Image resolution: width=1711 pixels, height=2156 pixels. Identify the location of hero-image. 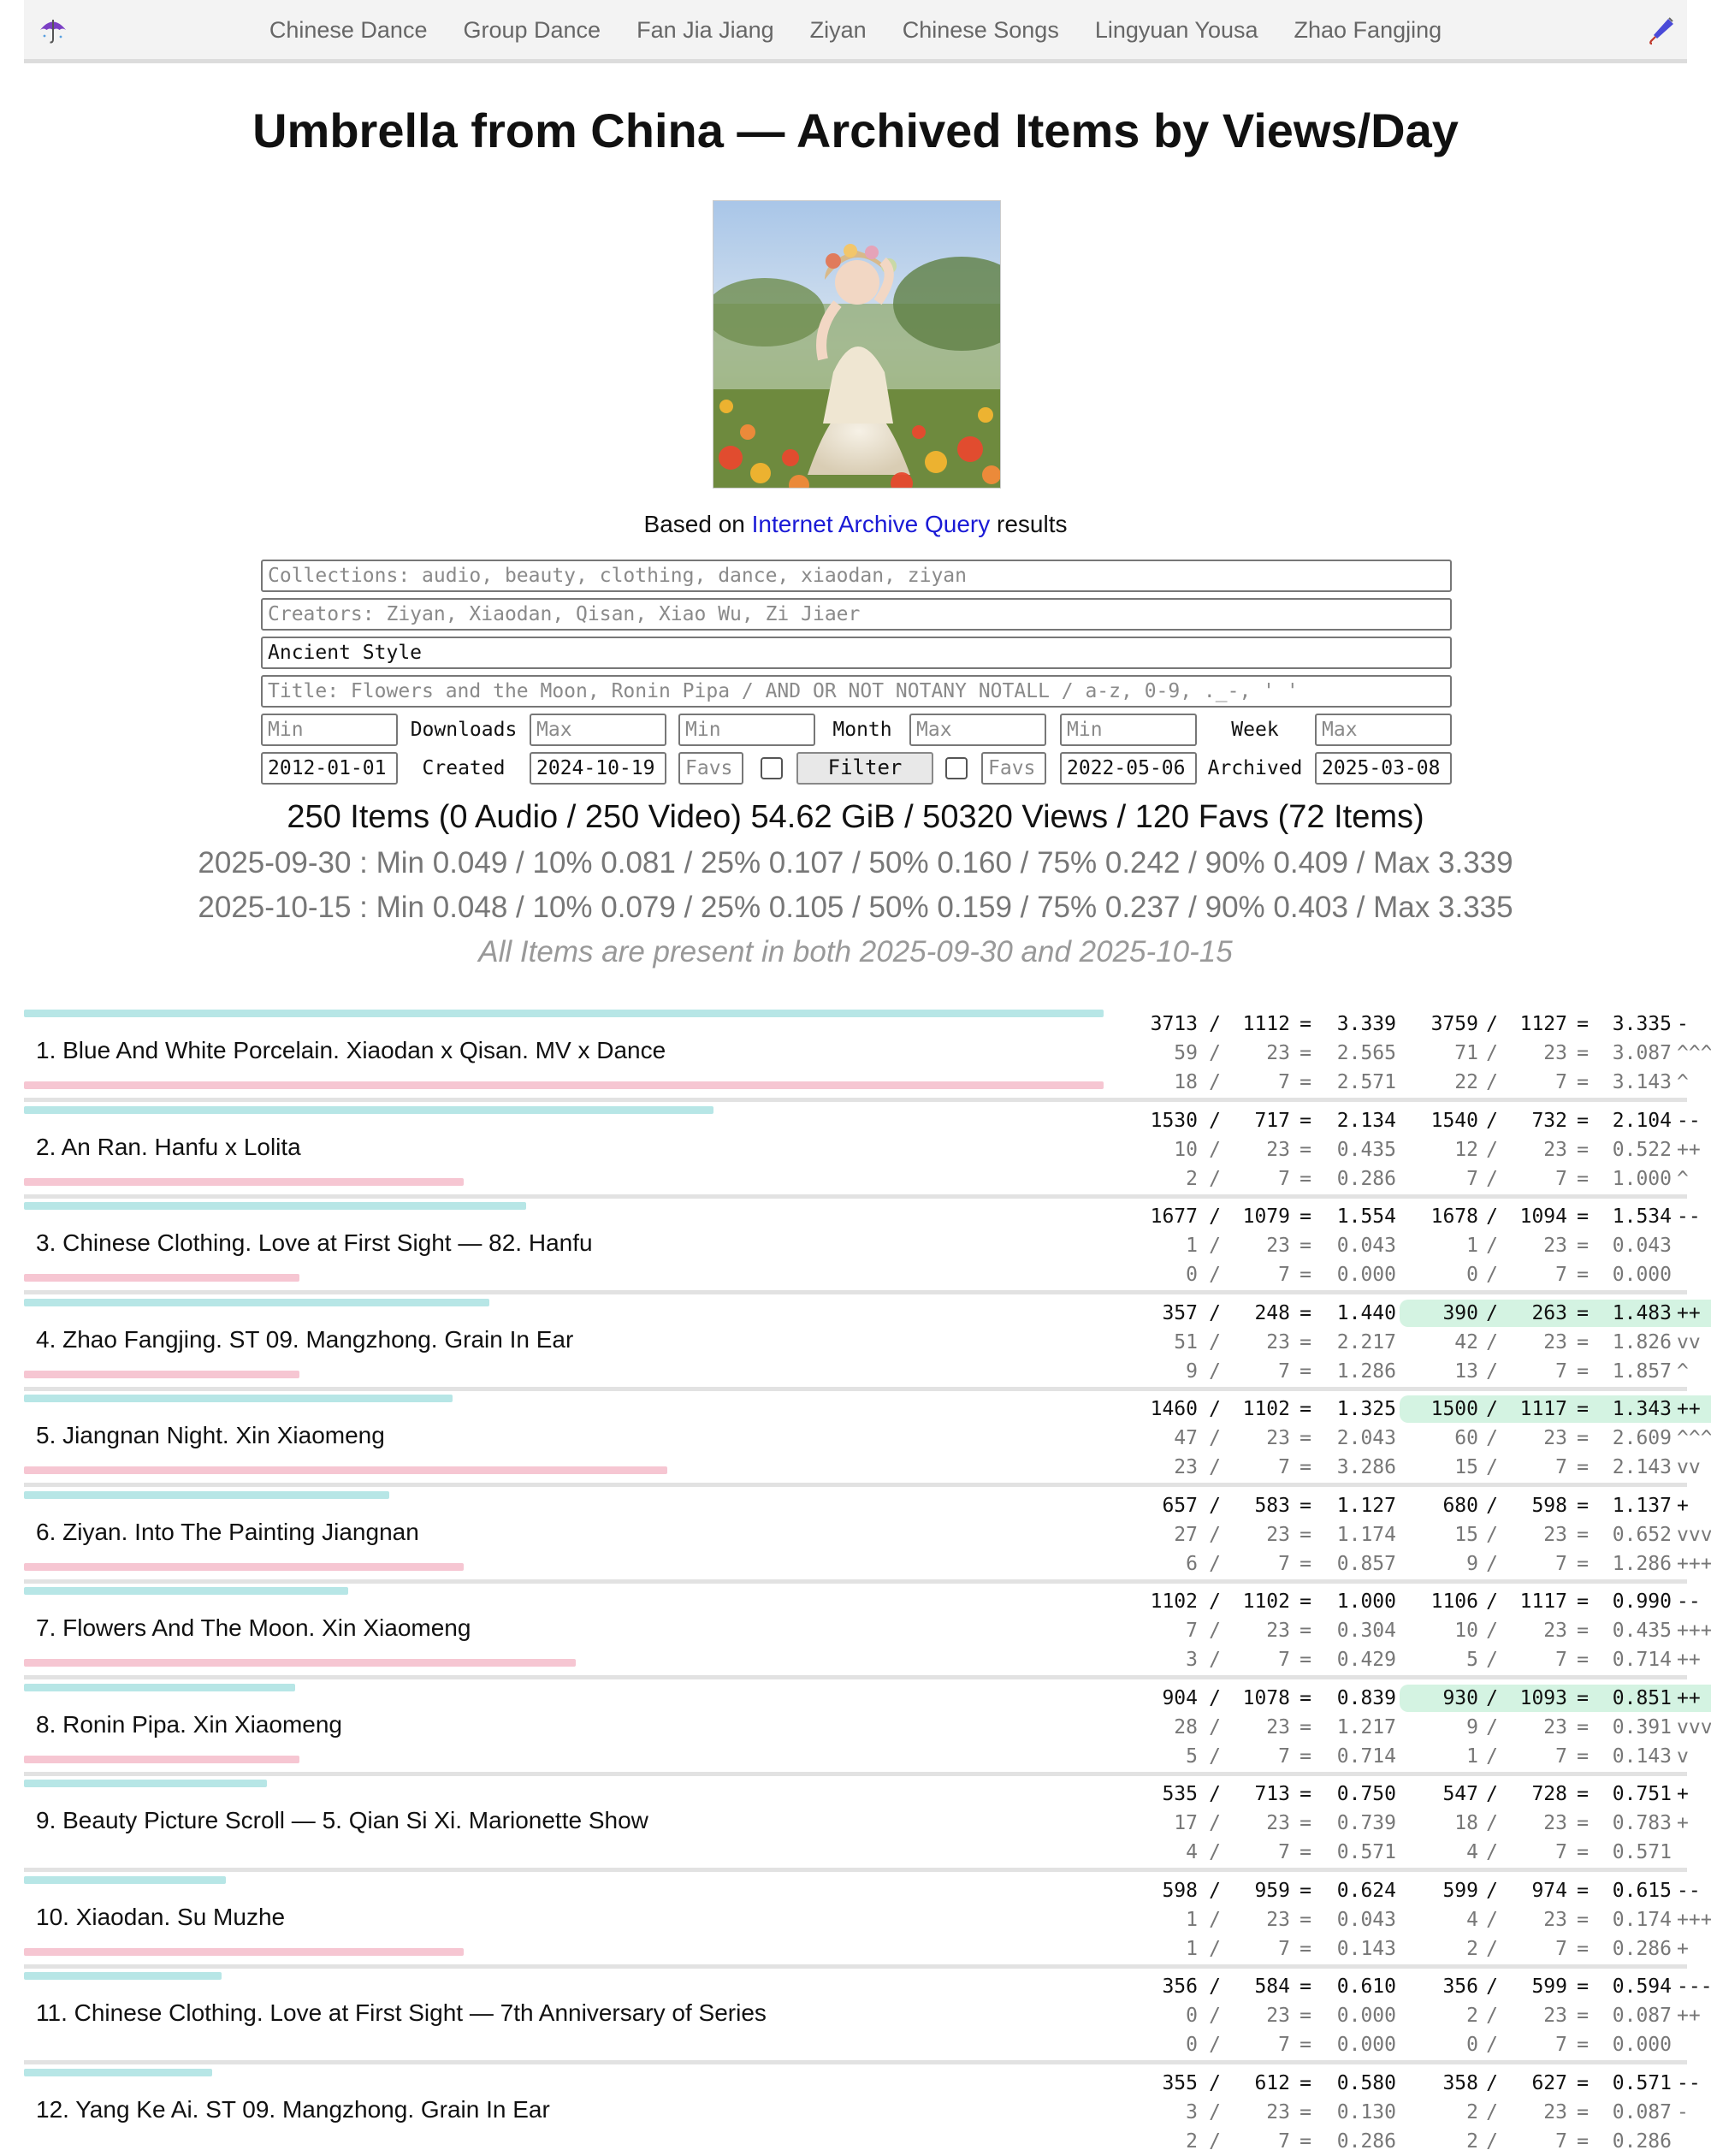
(857, 344).